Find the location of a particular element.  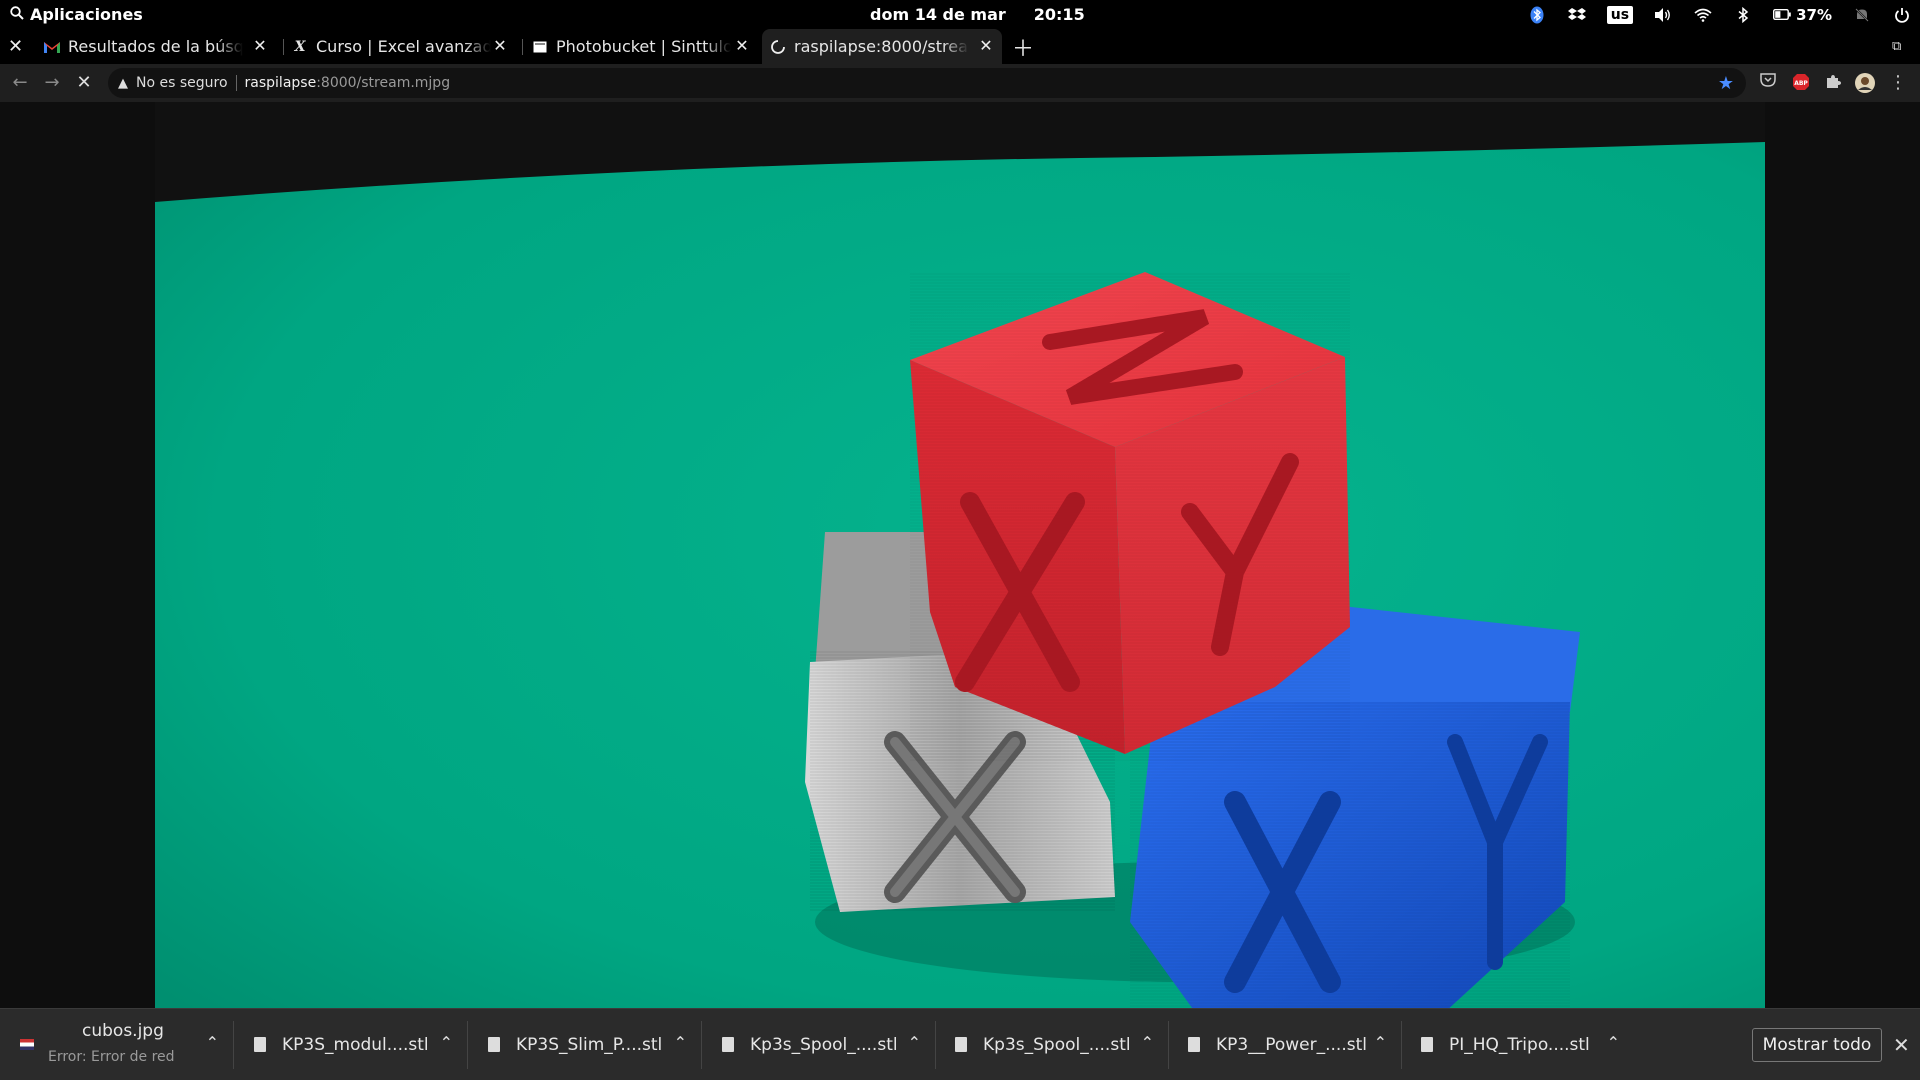

show-all-downloads-button: Mostrar todo is located at coordinates (1817, 1045).